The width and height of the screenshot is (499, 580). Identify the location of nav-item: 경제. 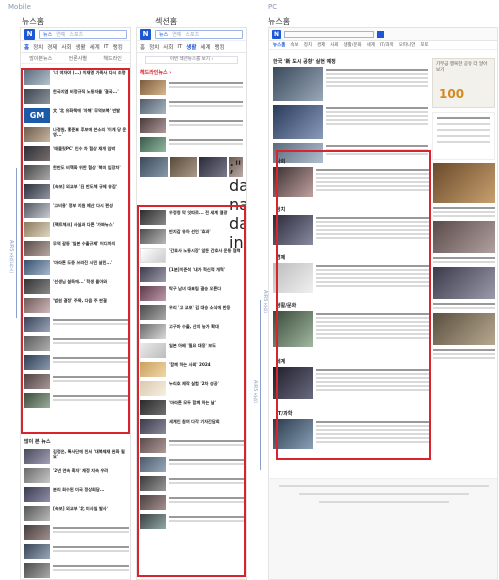
(321, 45).